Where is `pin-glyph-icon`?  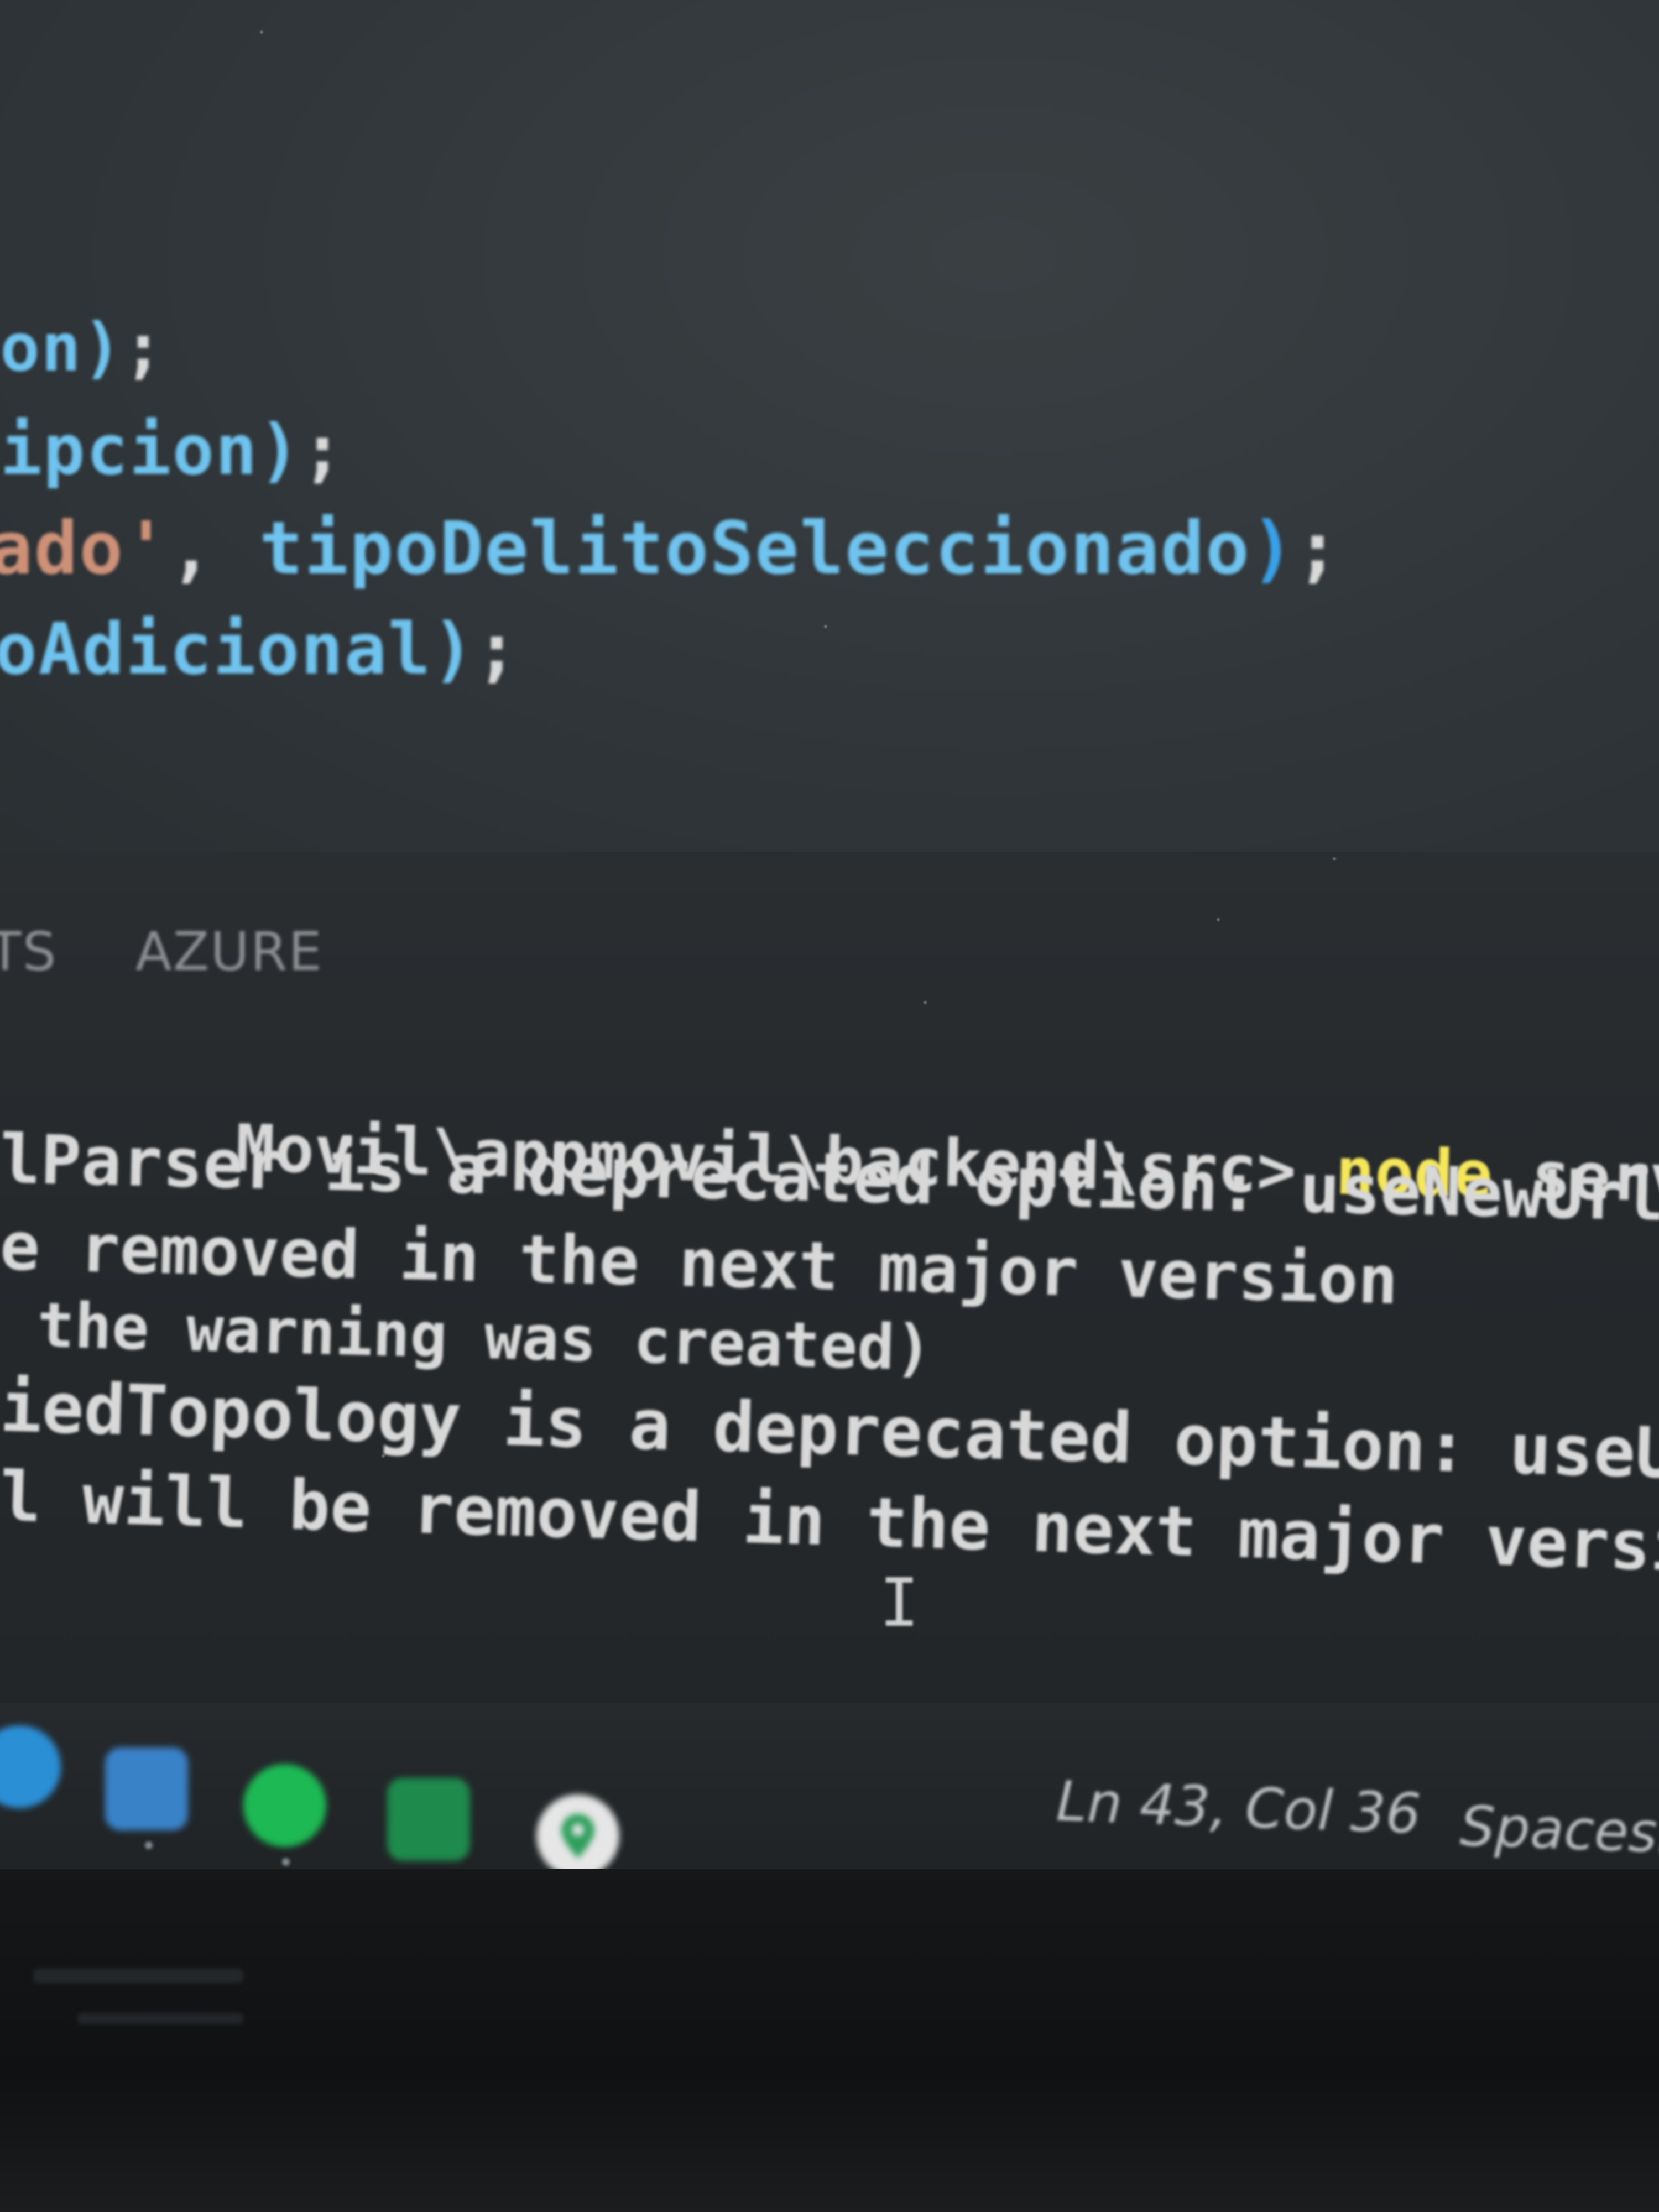
pin-glyph-icon is located at coordinates (578, 1836).